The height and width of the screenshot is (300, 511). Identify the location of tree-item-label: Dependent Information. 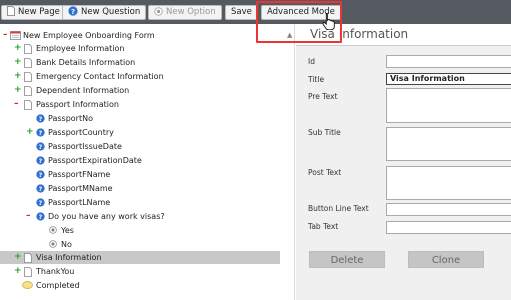
(83, 90).